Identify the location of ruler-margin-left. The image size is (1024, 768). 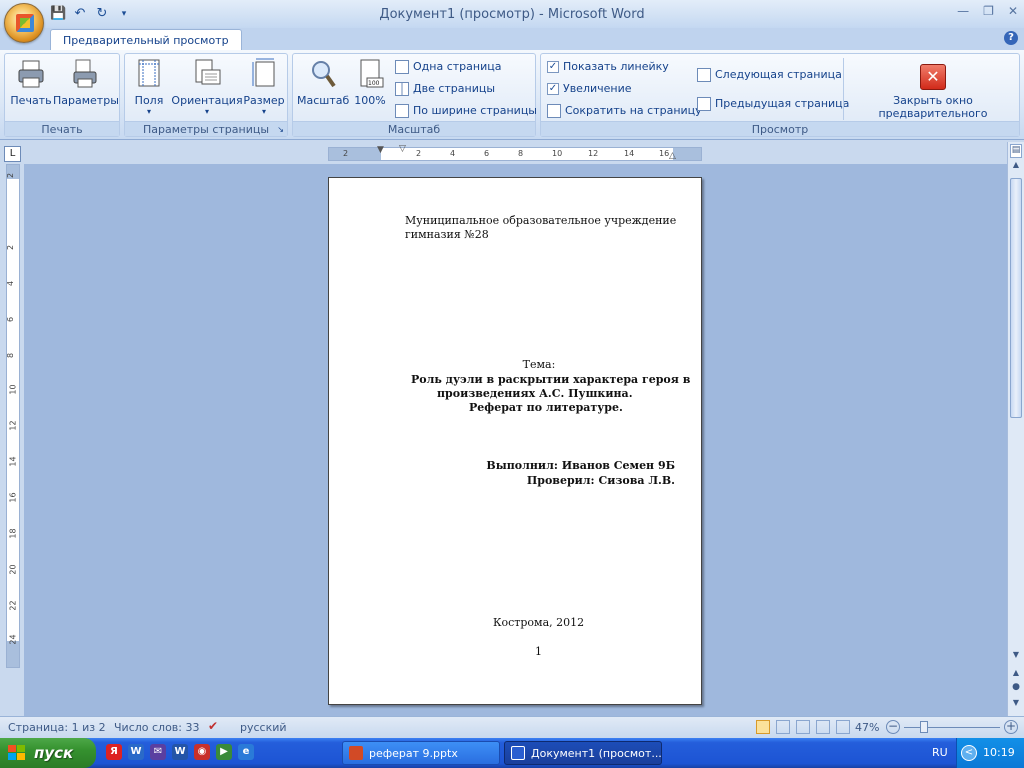
(355, 154).